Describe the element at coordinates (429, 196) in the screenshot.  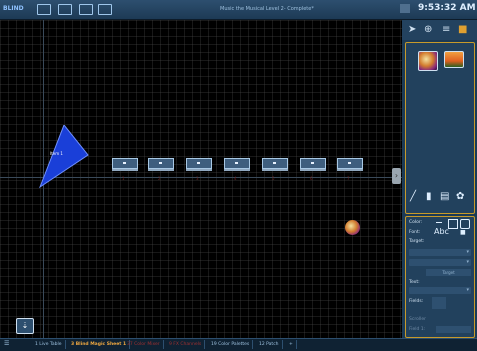
I see `text-tool-icon: ▮` at that location.